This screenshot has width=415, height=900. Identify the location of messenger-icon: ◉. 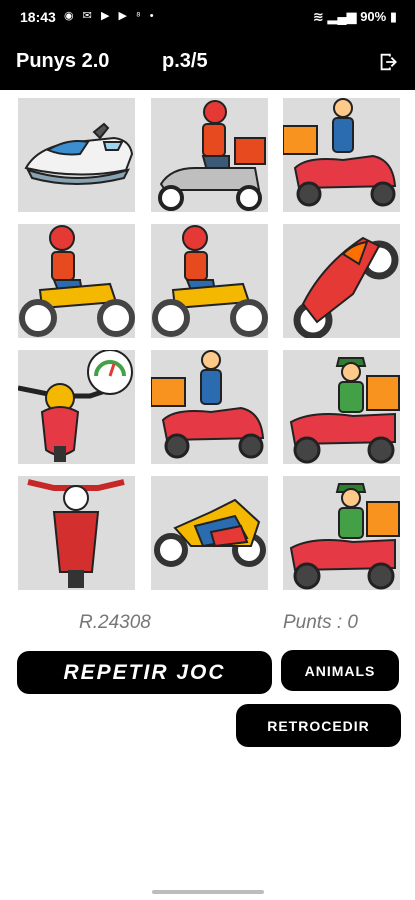
(70, 16).